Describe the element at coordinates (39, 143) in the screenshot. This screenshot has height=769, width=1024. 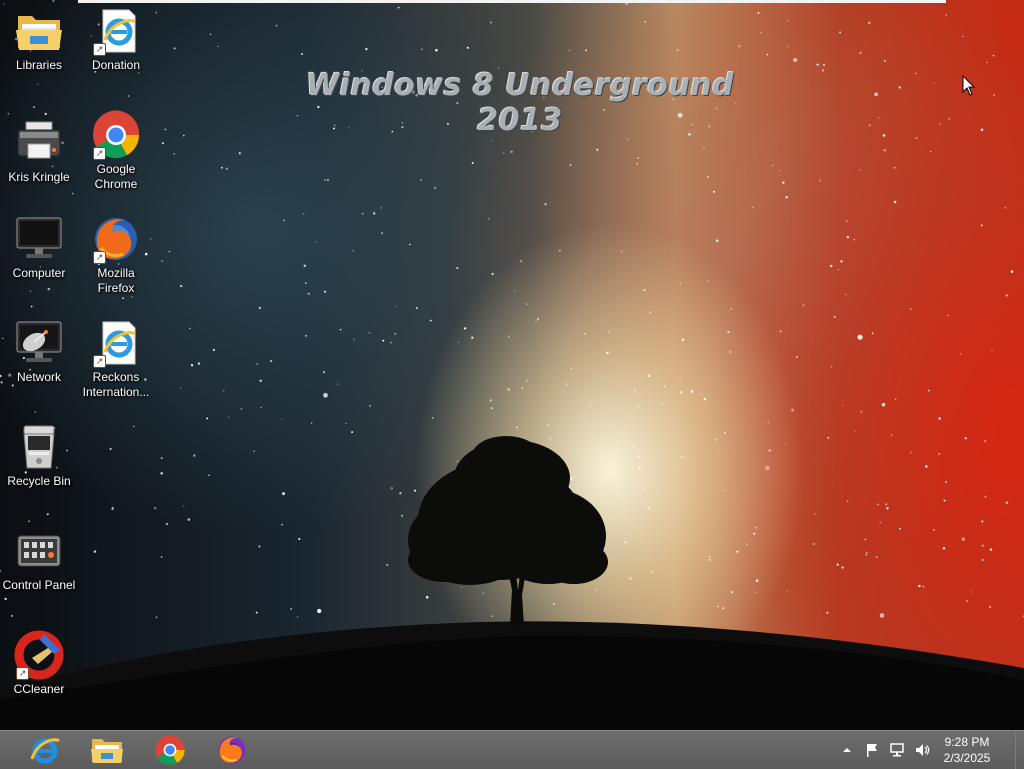
I see `printer-icon` at that location.